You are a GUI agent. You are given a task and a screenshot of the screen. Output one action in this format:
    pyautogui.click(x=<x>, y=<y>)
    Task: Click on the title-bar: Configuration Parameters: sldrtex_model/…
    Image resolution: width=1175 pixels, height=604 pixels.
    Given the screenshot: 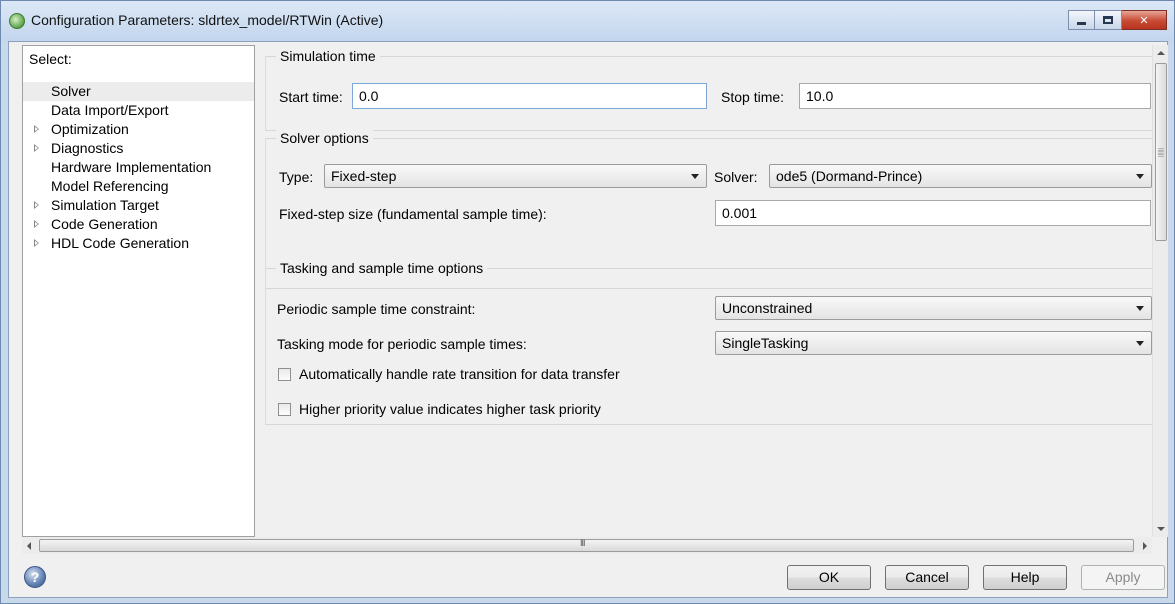 What is the action you would take?
    pyautogui.click(x=587, y=21)
    